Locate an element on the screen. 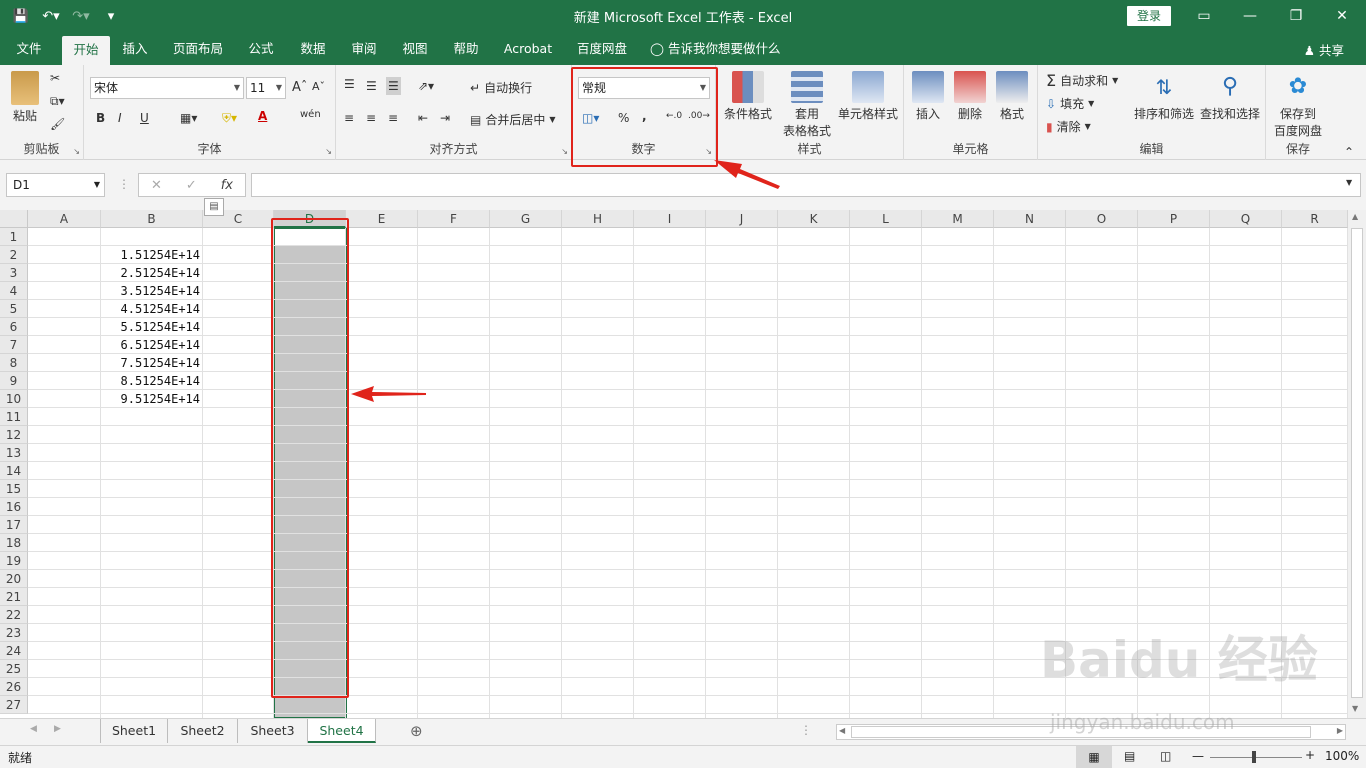 The width and height of the screenshot is (1366, 768). wrap-text-button: ↵ 自动换行 is located at coordinates (501, 87).